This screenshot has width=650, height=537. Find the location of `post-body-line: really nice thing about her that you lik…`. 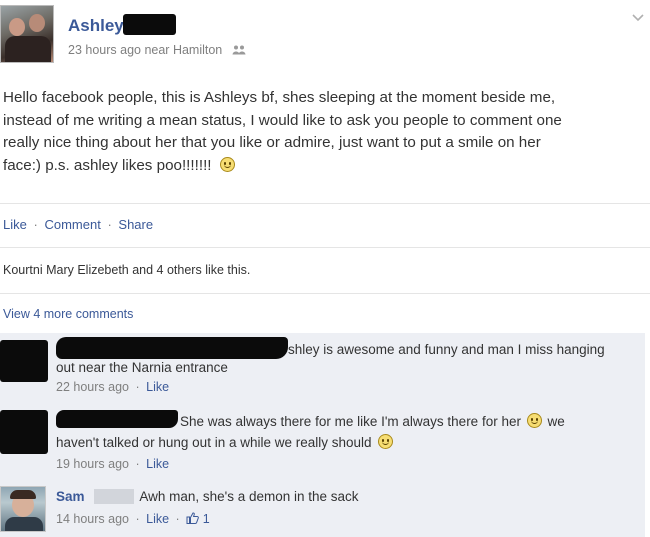

post-body-line: really nice thing about her that you lik… is located at coordinates (272, 142).